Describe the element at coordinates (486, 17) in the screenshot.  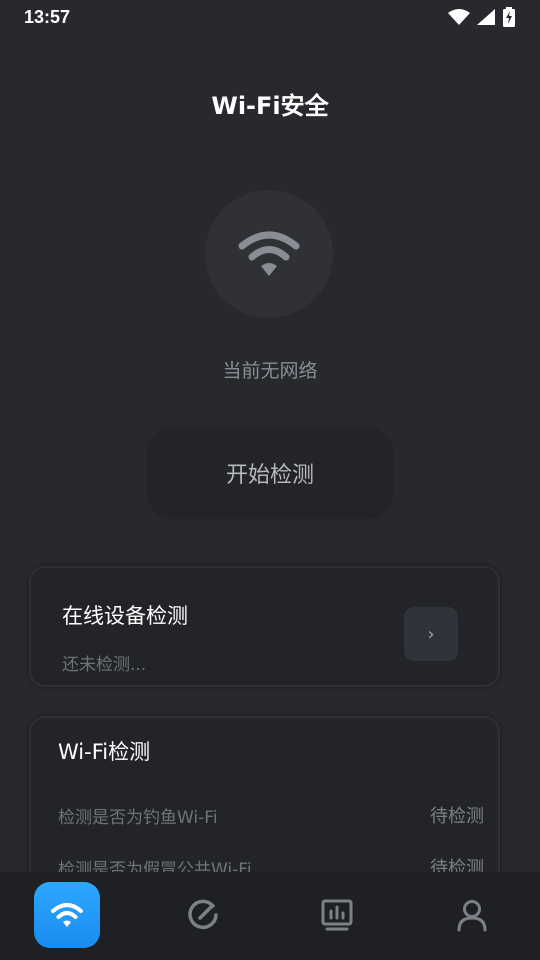
I see `cell-signal-icon` at that location.